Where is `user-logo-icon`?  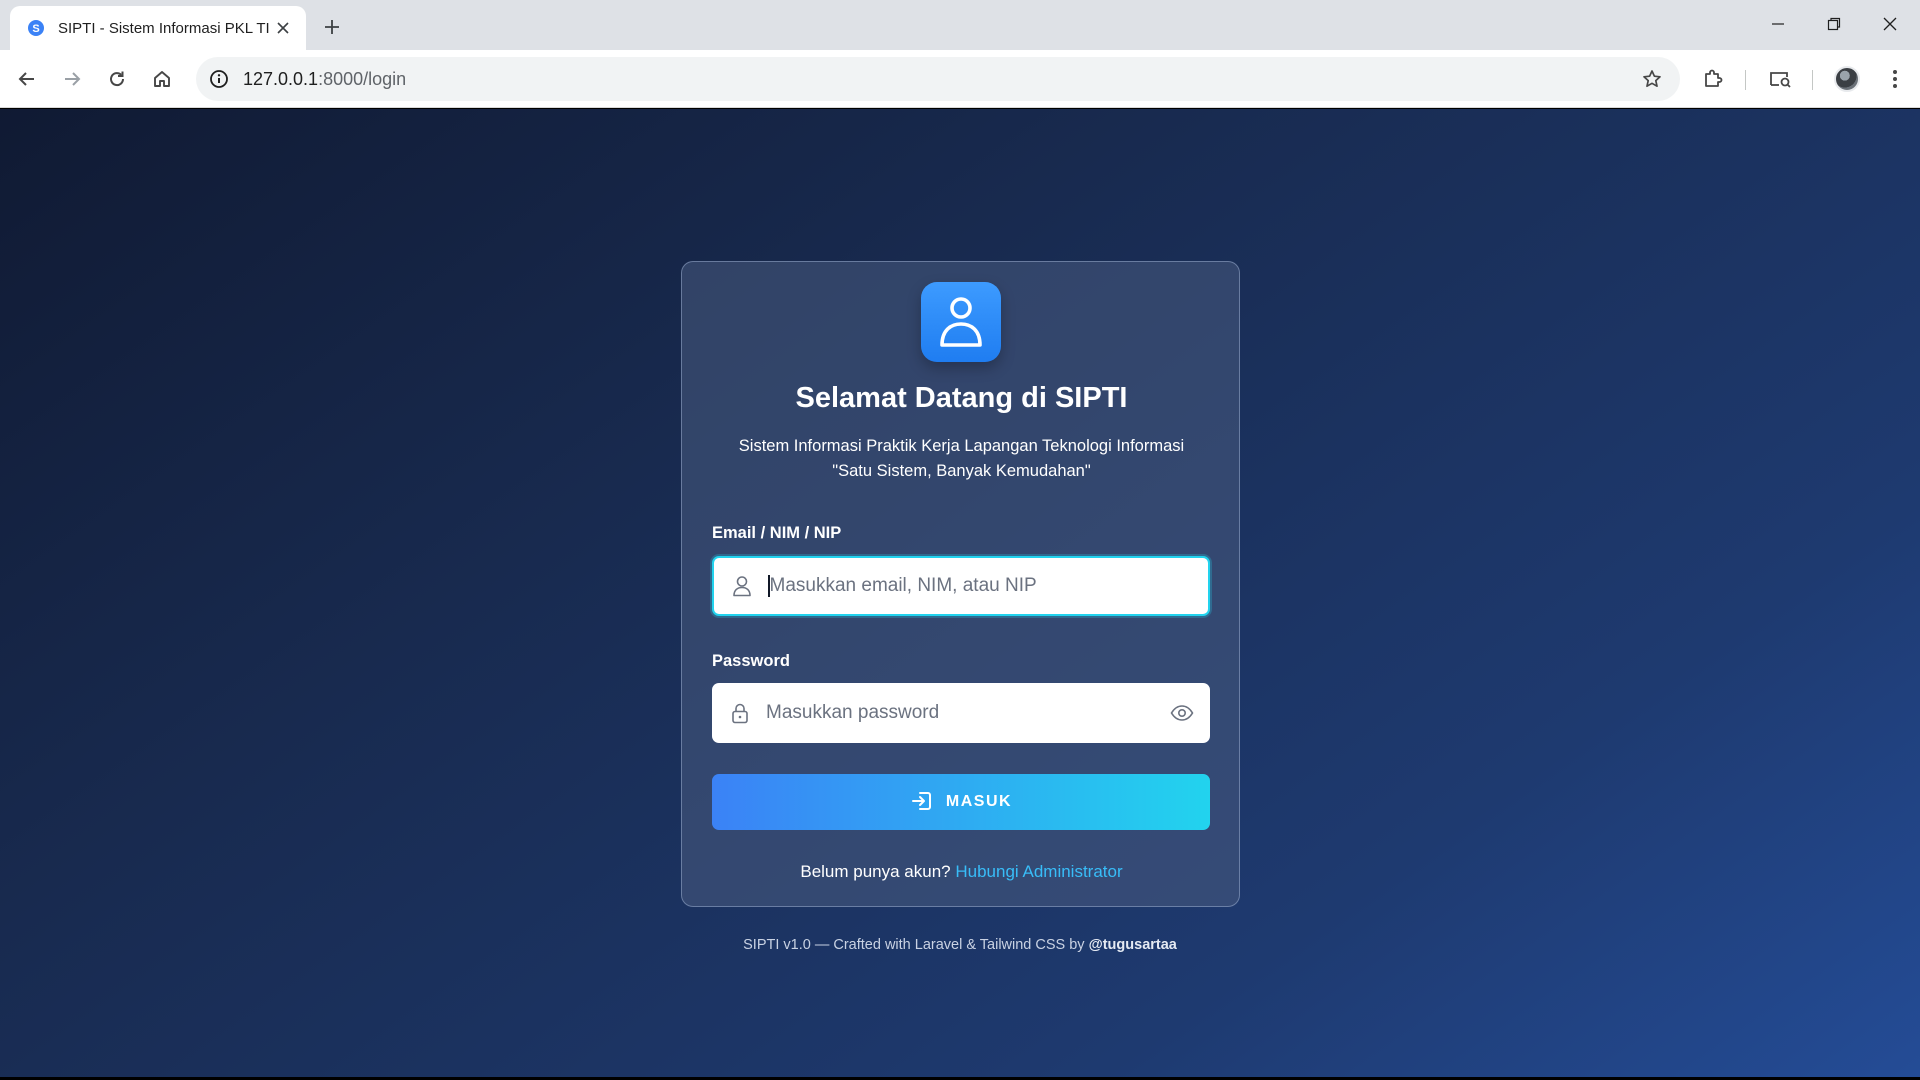
user-logo-icon is located at coordinates (961, 322).